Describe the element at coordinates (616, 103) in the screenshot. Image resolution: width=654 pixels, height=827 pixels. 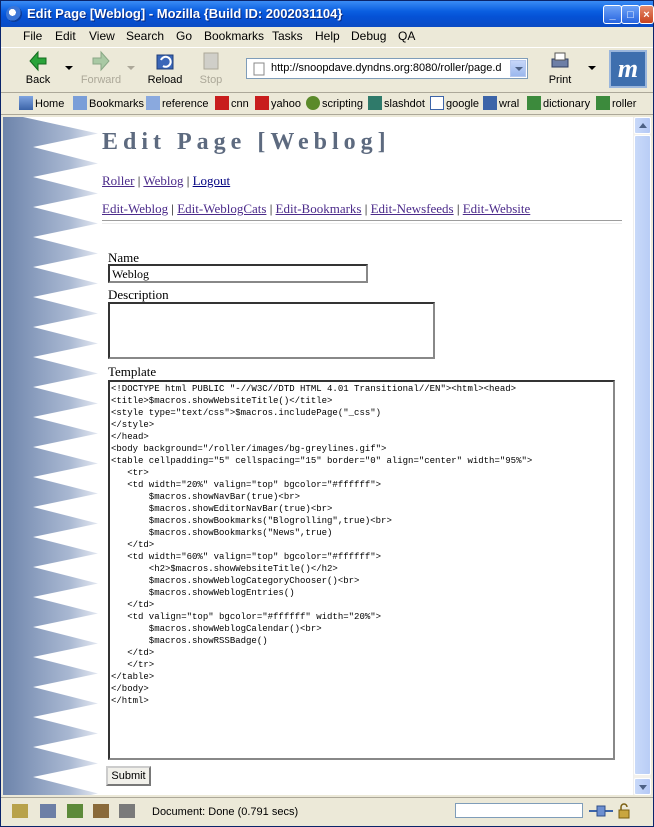
I see `bookmark-roller: roller` at that location.